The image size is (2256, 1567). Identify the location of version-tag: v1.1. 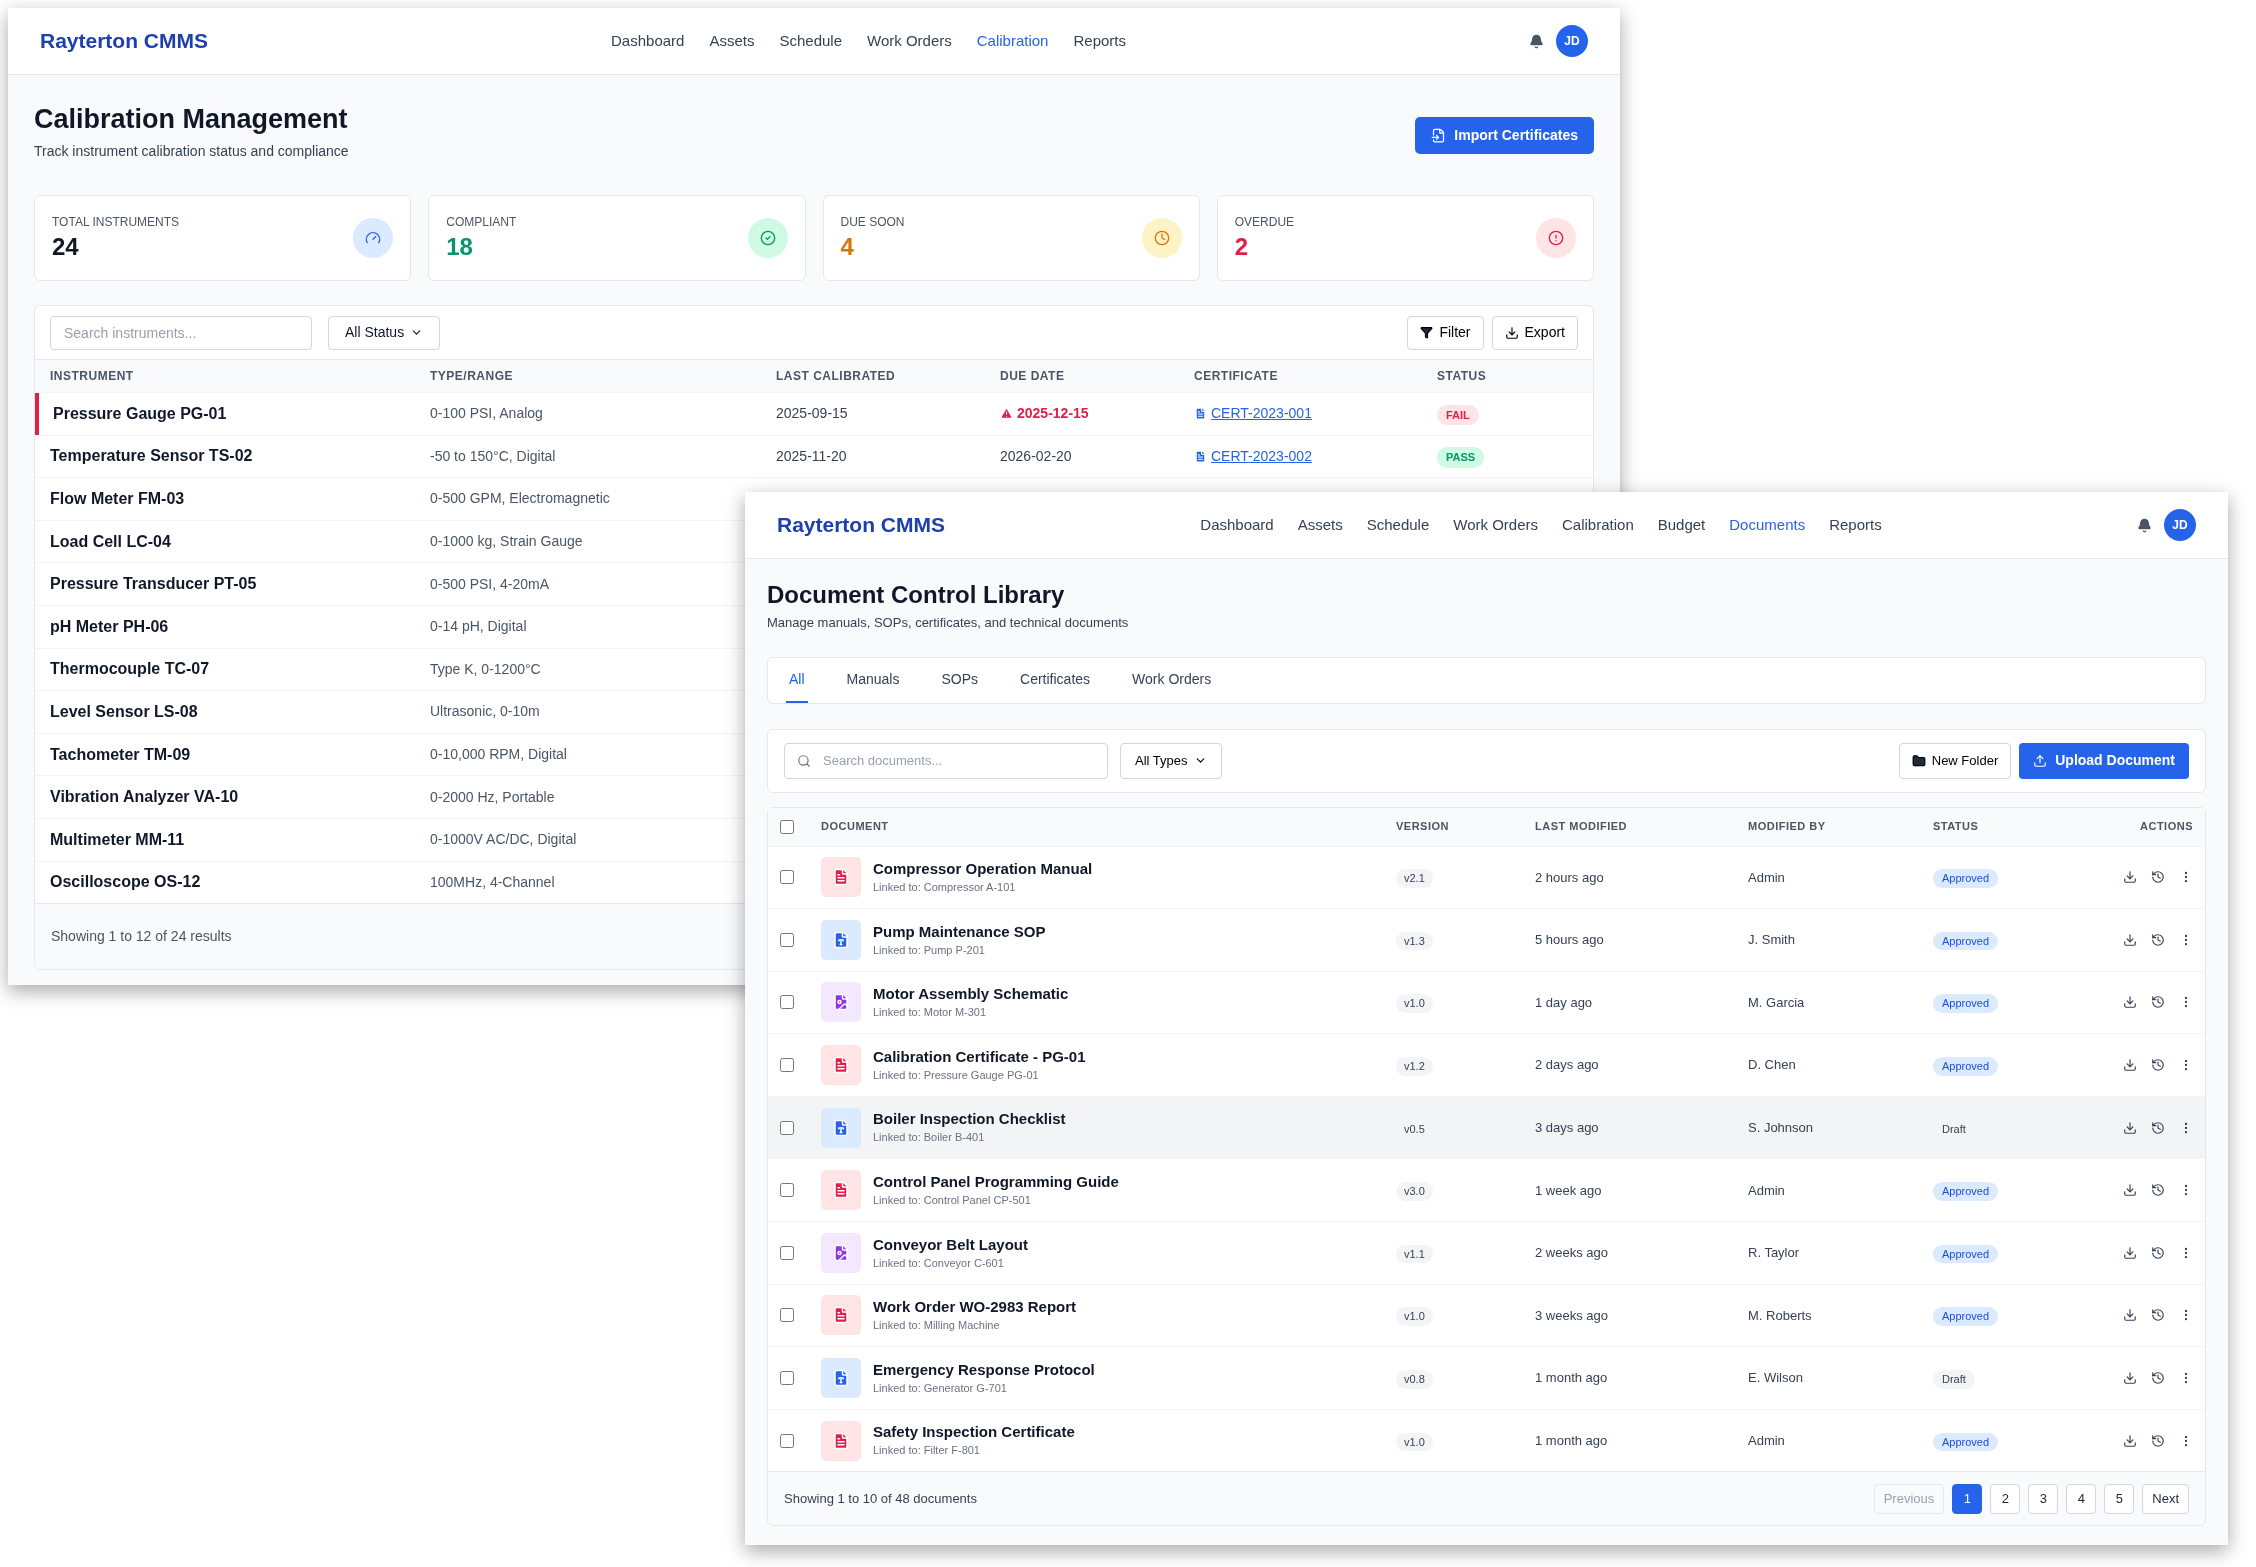
(1414, 1254).